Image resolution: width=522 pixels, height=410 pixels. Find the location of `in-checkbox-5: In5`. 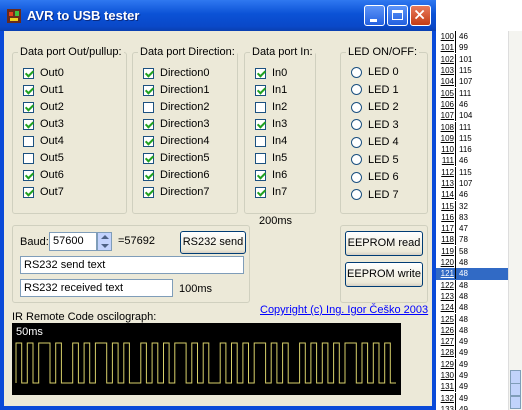

in-checkbox-5: In5 is located at coordinates (271, 158).